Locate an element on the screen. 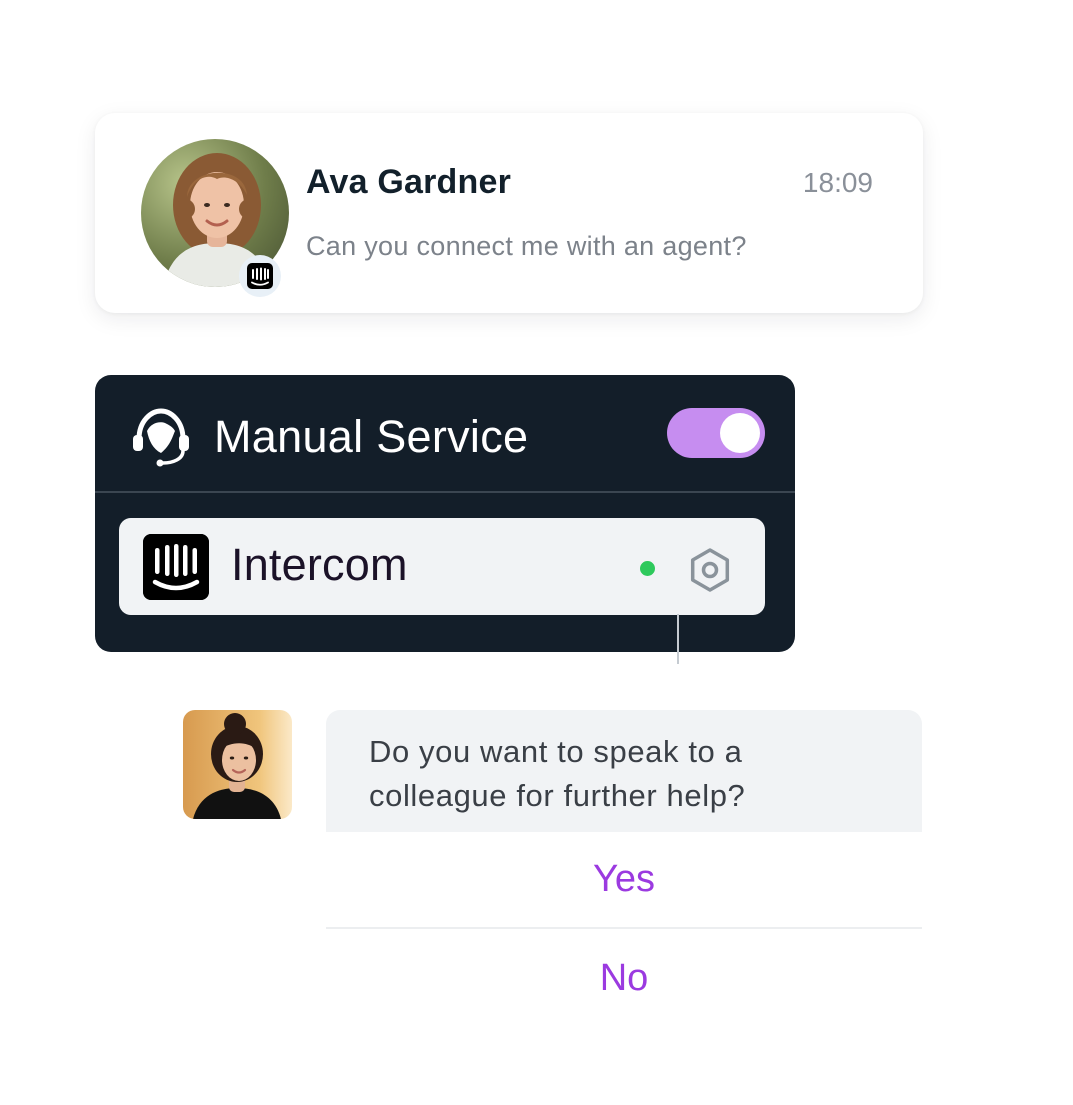 This screenshot has height=1105, width=1073. headset-icon is located at coordinates (161, 437).